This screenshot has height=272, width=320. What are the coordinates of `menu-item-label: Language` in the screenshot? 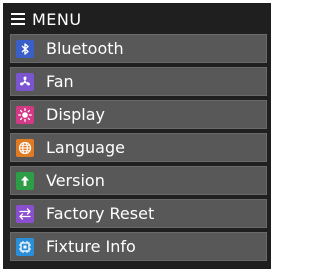 It's located at (85, 147).